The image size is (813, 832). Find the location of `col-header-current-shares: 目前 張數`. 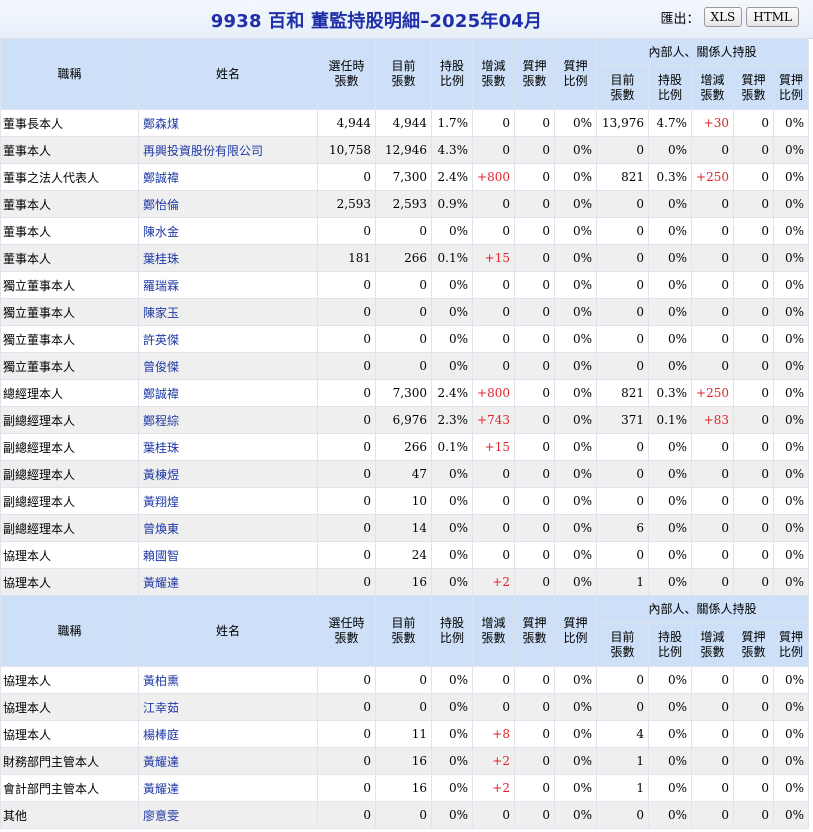

col-header-current-shares: 目前 張數 is located at coordinates (403, 631).